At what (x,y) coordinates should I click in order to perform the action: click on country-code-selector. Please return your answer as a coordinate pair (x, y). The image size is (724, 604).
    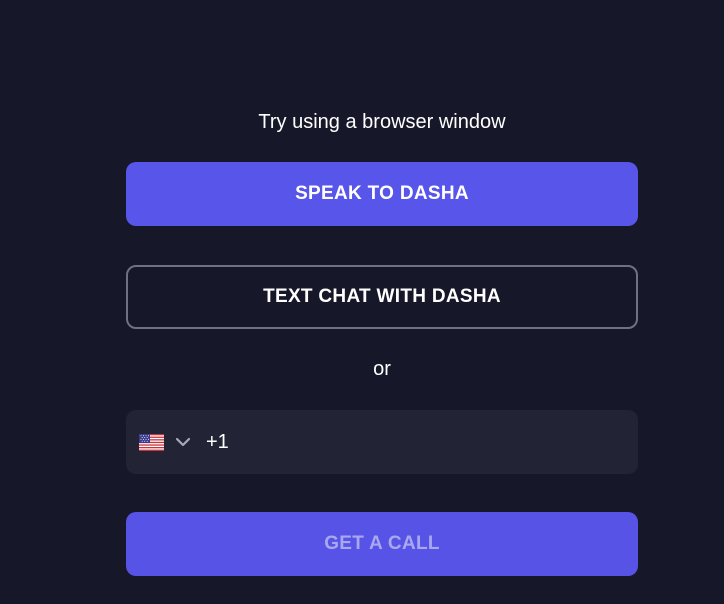
    Looking at the image, I should click on (165, 442).